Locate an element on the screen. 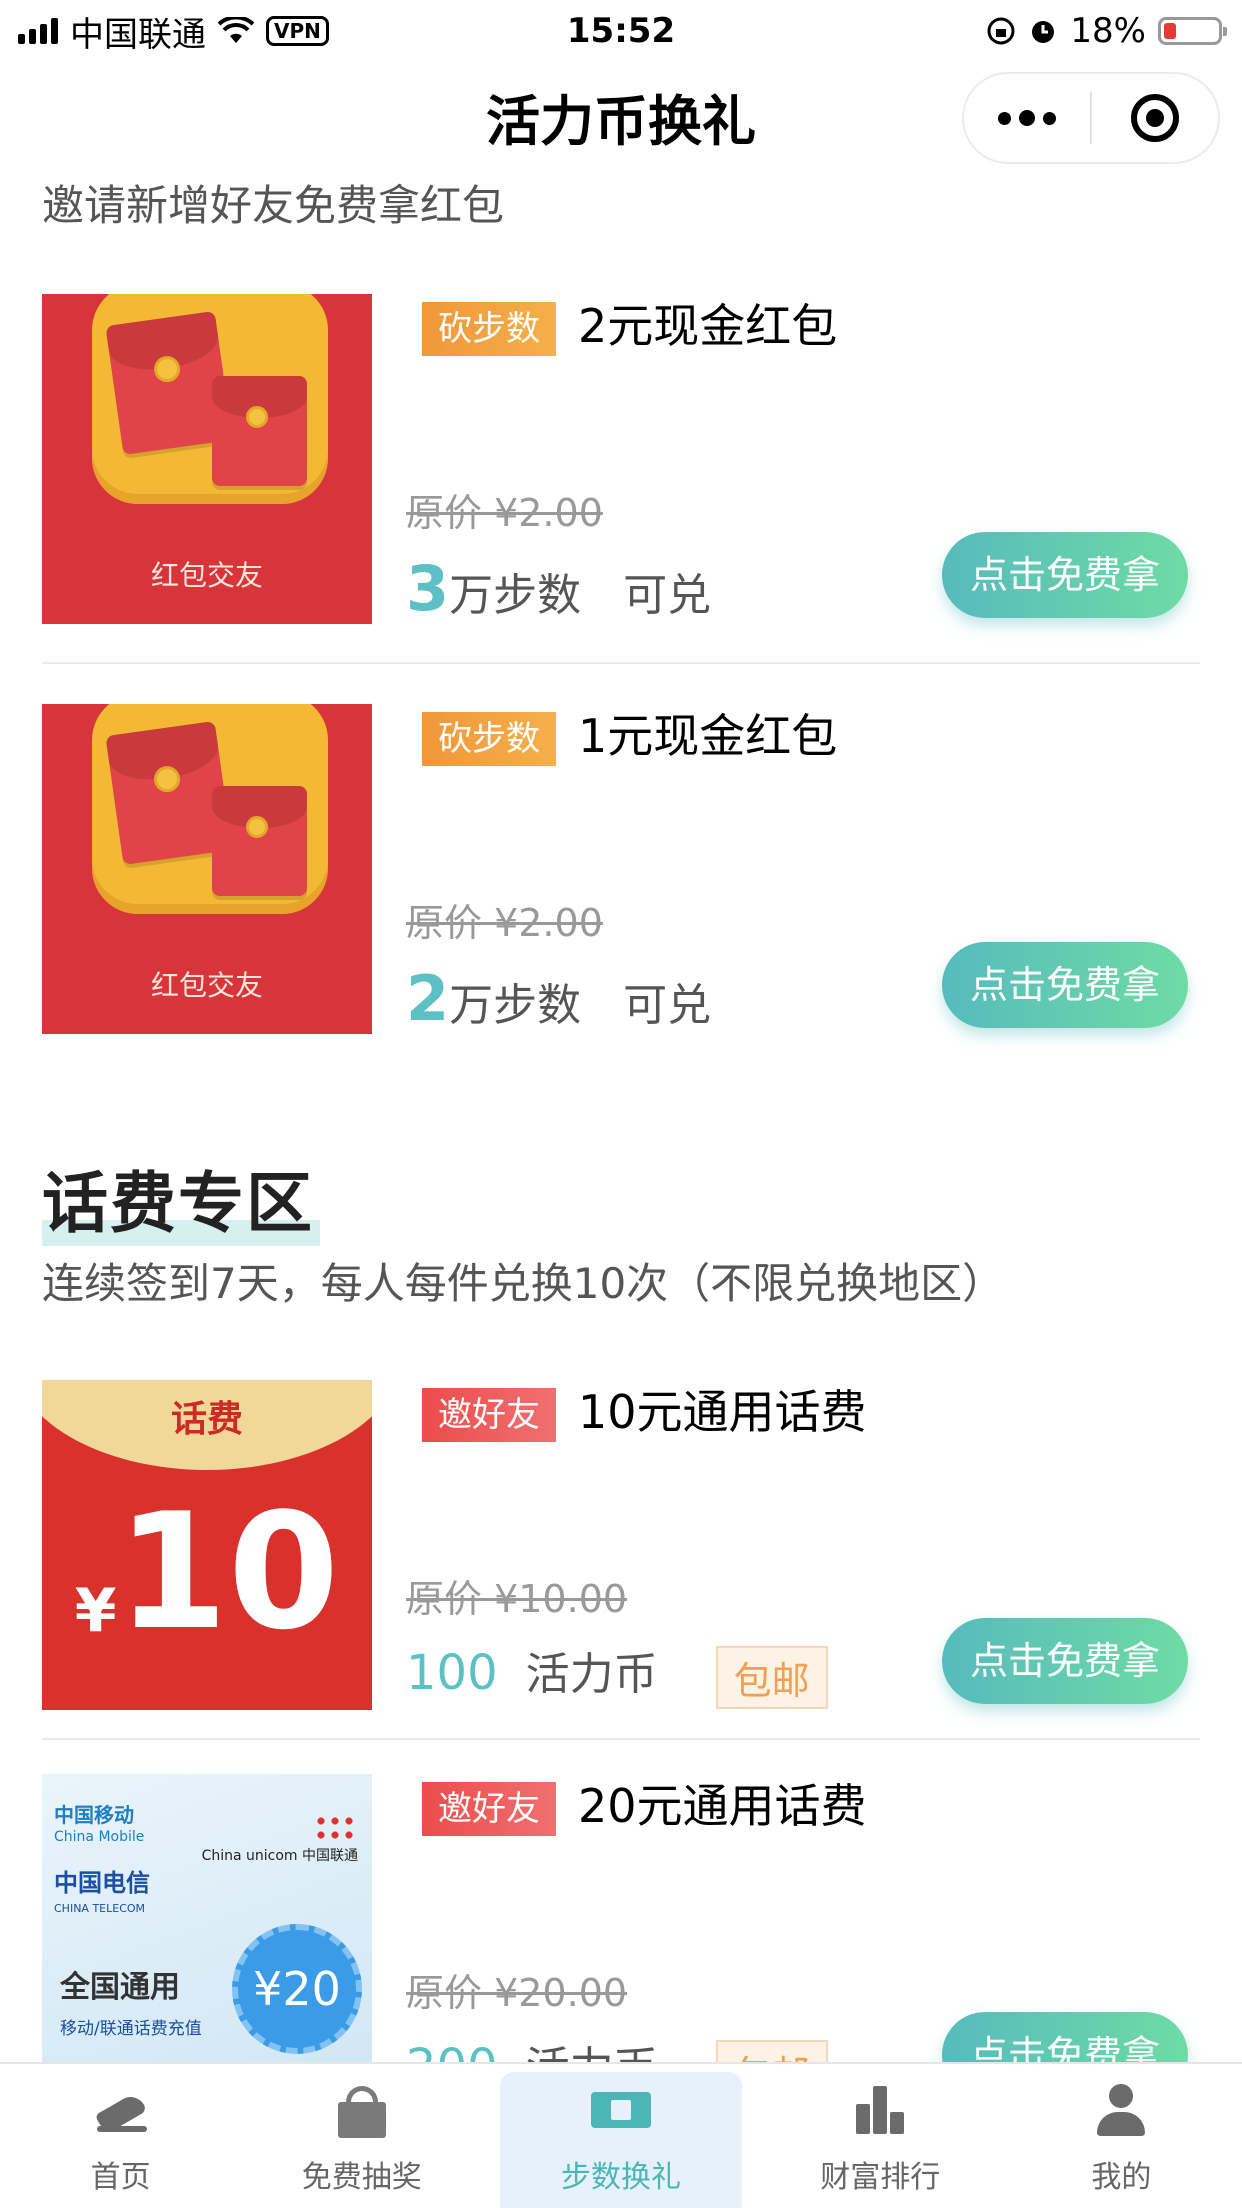 The height and width of the screenshot is (2208, 1242). target-icon is located at coordinates (1155, 118).